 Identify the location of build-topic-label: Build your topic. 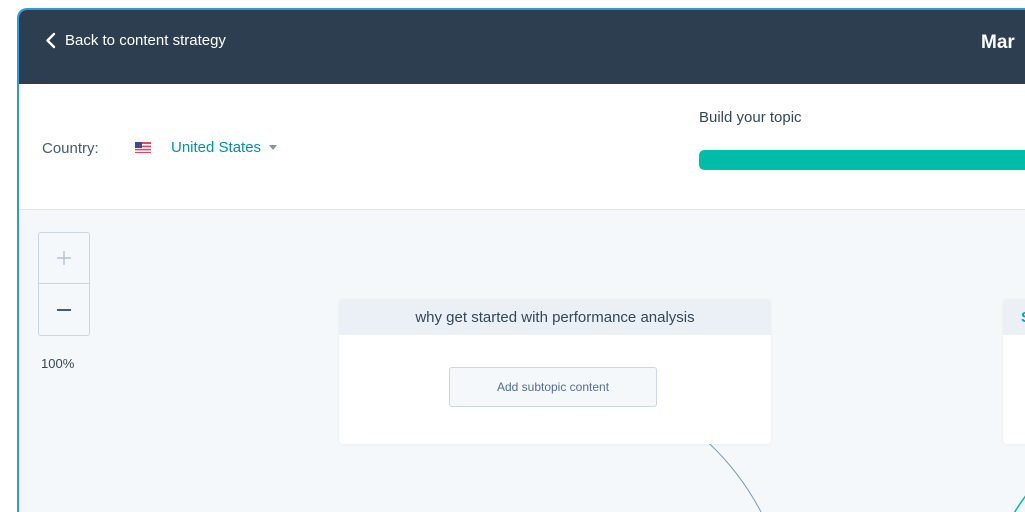
(750, 117).